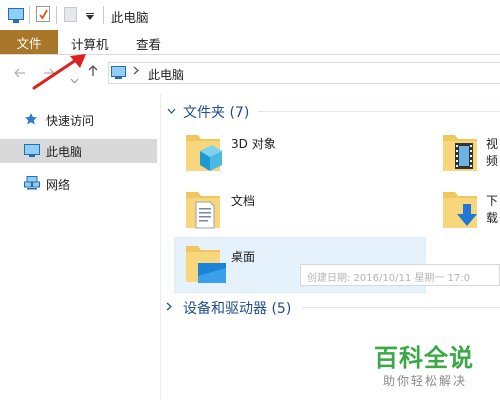  Describe the element at coordinates (204, 210) in the screenshot. I see `documents-folder-icon` at that location.